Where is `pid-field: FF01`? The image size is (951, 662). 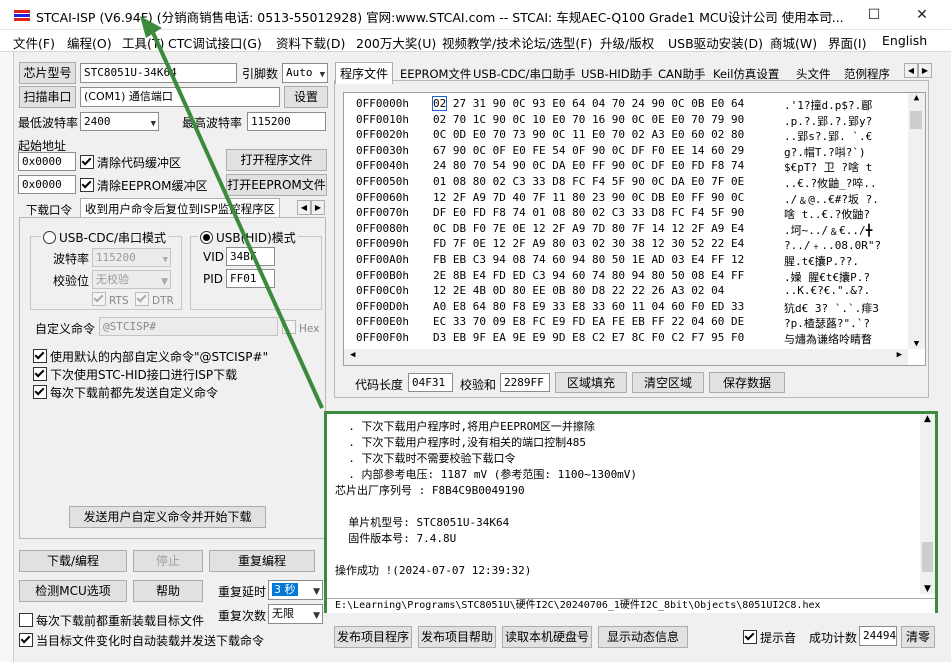
pid-field: FF01 is located at coordinates (250, 278).